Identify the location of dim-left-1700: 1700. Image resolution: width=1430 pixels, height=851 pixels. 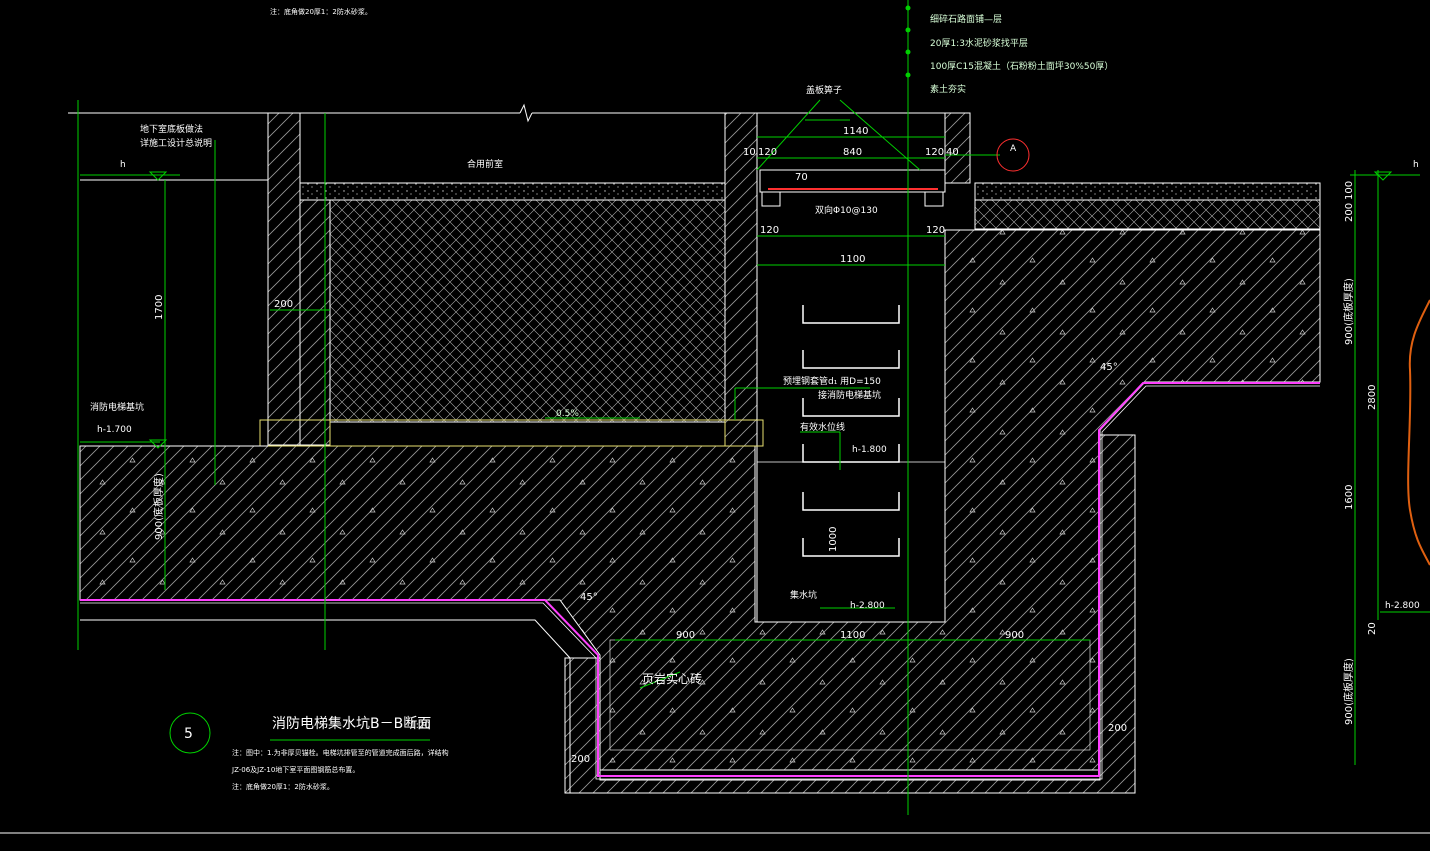
(159, 307).